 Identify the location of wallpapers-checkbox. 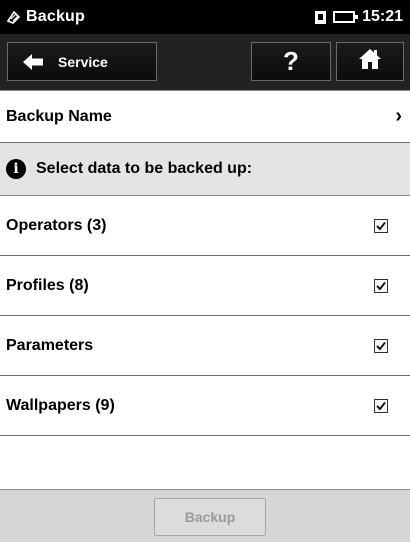
(381, 405).